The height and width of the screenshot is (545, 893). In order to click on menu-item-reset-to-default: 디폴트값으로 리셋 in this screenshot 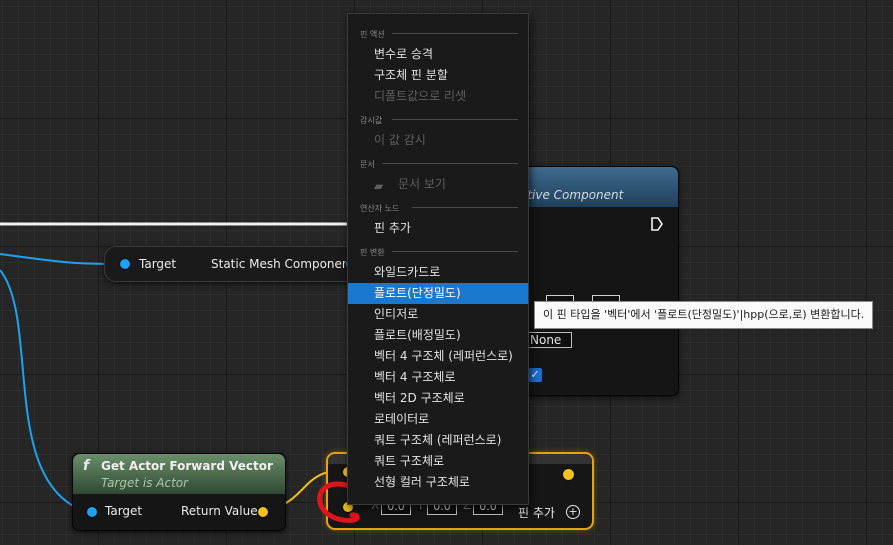, I will do `click(420, 96)`.